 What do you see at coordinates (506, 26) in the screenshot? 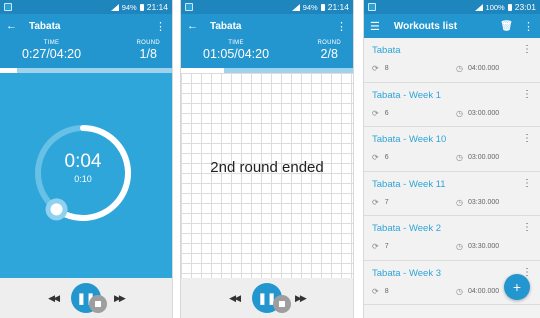
I see `trash-icon: 🗑` at bounding box center [506, 26].